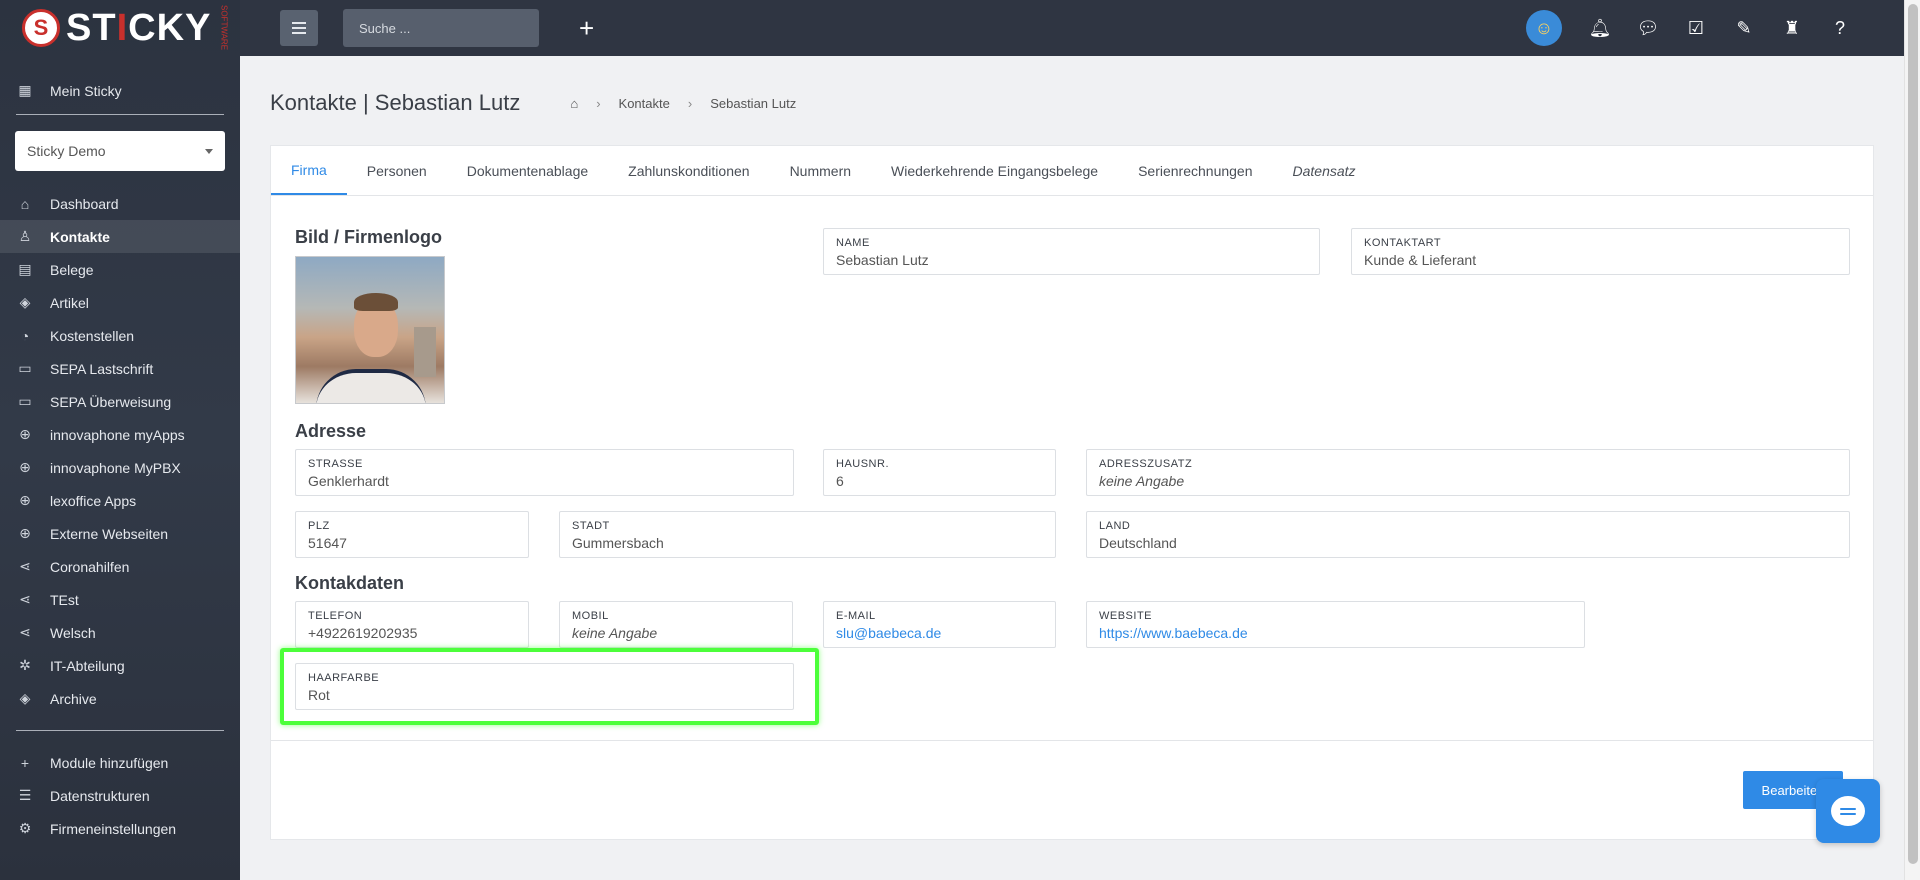 The height and width of the screenshot is (880, 1920). Describe the element at coordinates (1335, 624) in the screenshot. I see `field-website: WEBSITE https://www.baebeca.de` at that location.